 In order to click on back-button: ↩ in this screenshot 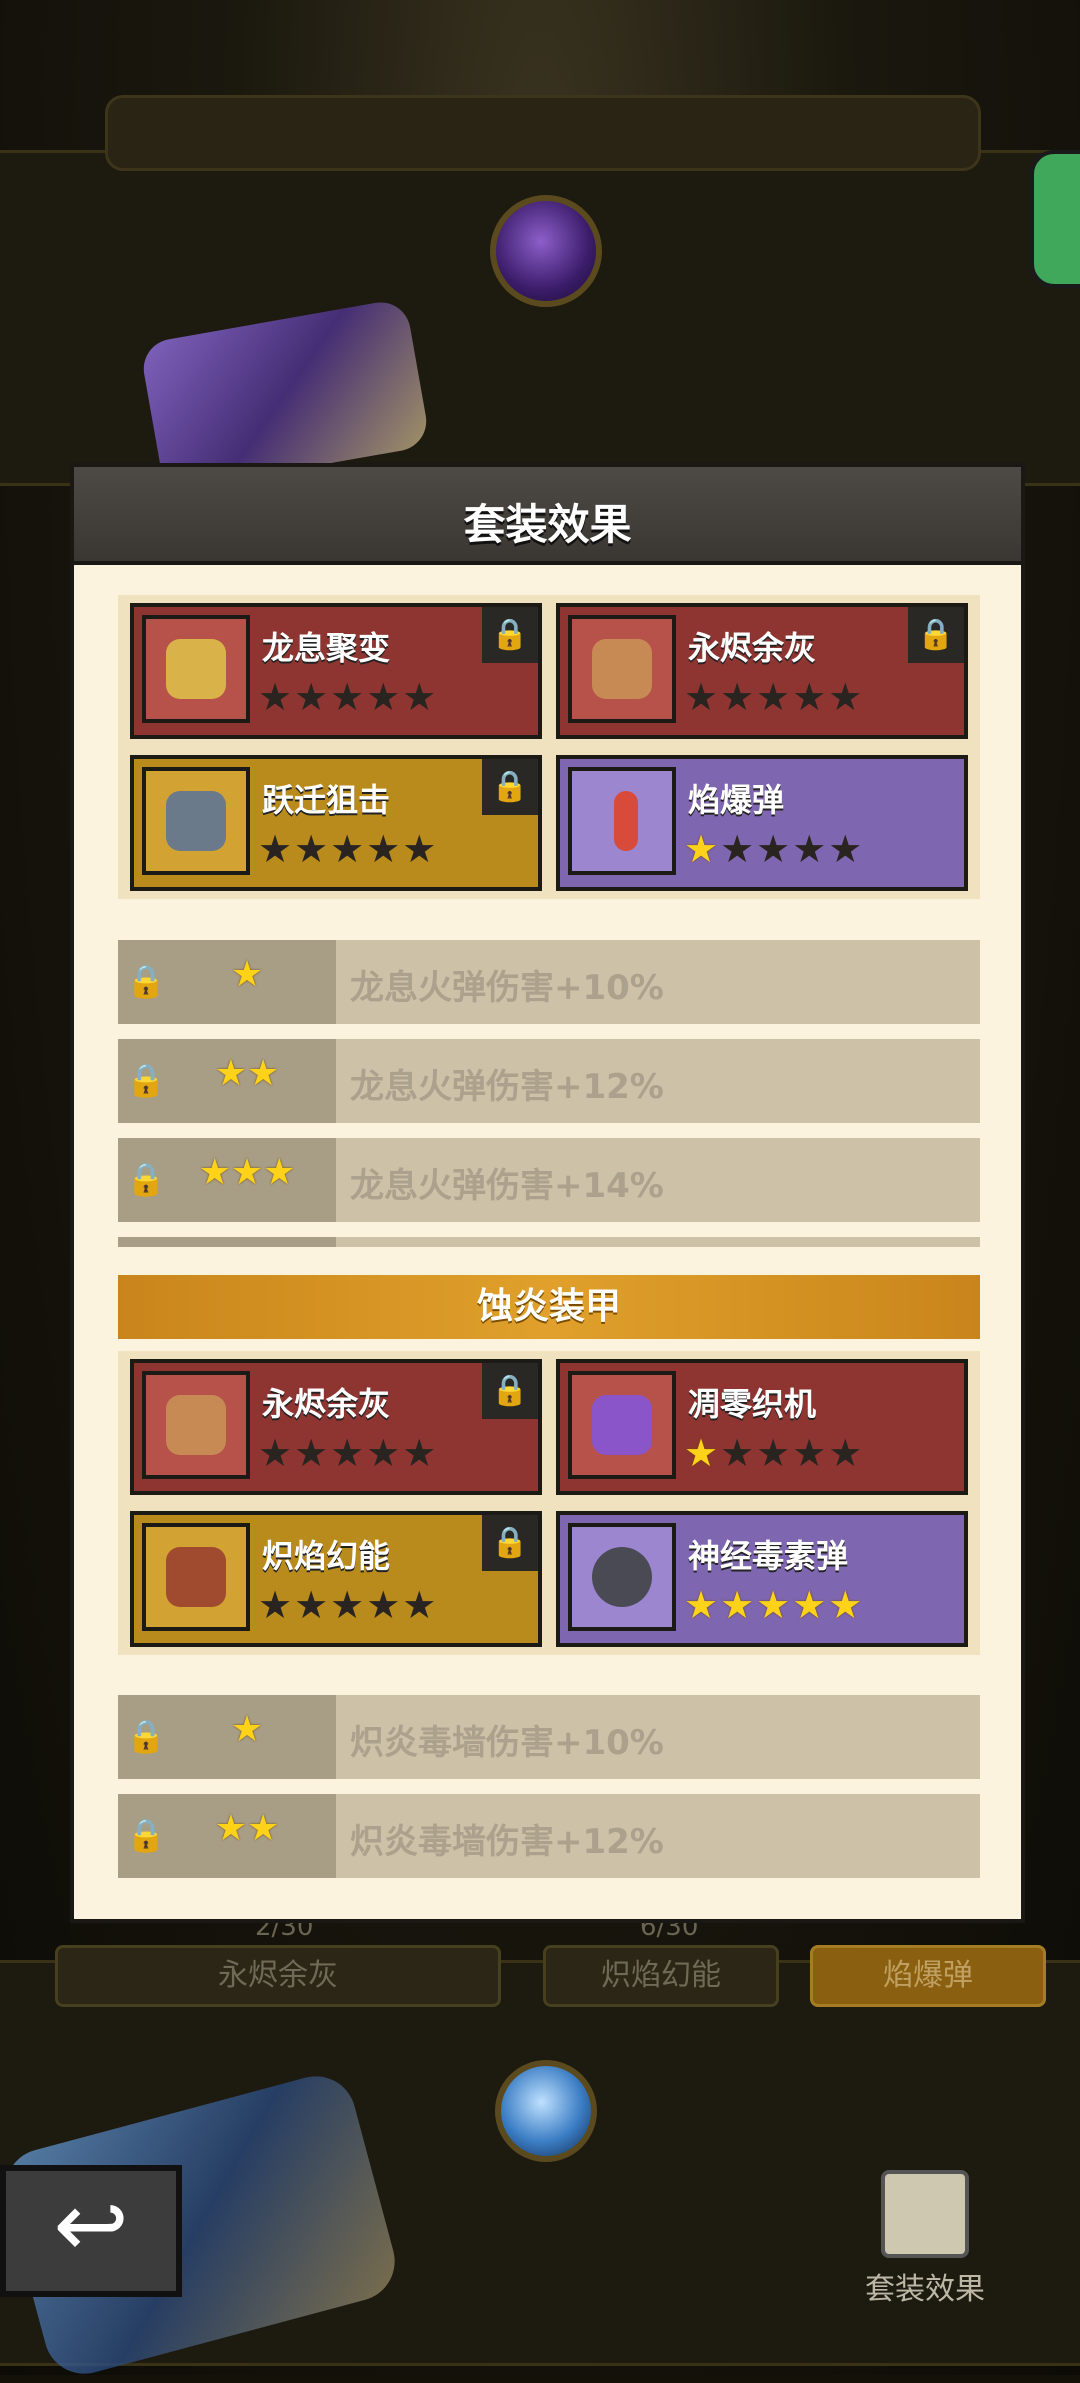, I will do `click(91, 2231)`.